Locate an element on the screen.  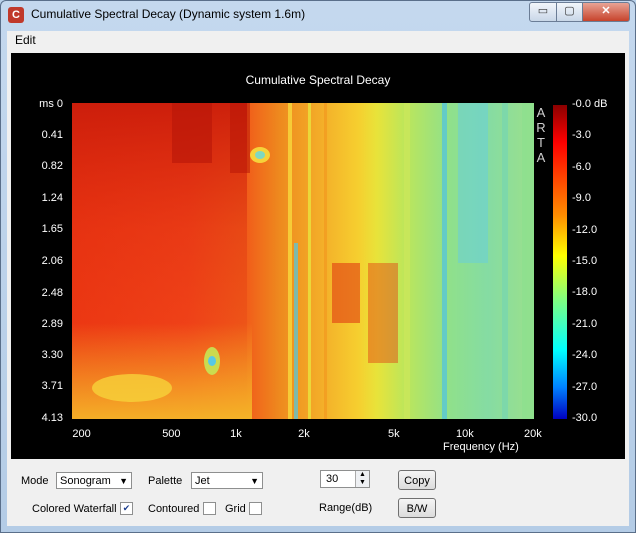
x-tick-label: 2k is located at coordinates (304, 434).